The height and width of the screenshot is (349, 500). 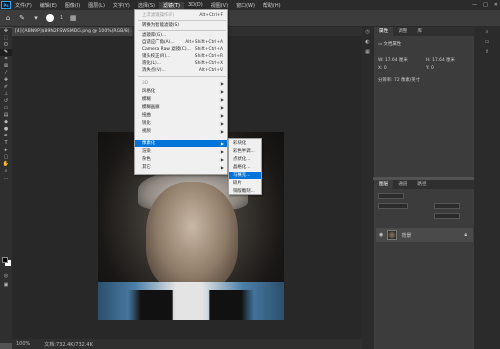 I want to click on menu-filter: 滤镜(T), so click(x=171, y=5).